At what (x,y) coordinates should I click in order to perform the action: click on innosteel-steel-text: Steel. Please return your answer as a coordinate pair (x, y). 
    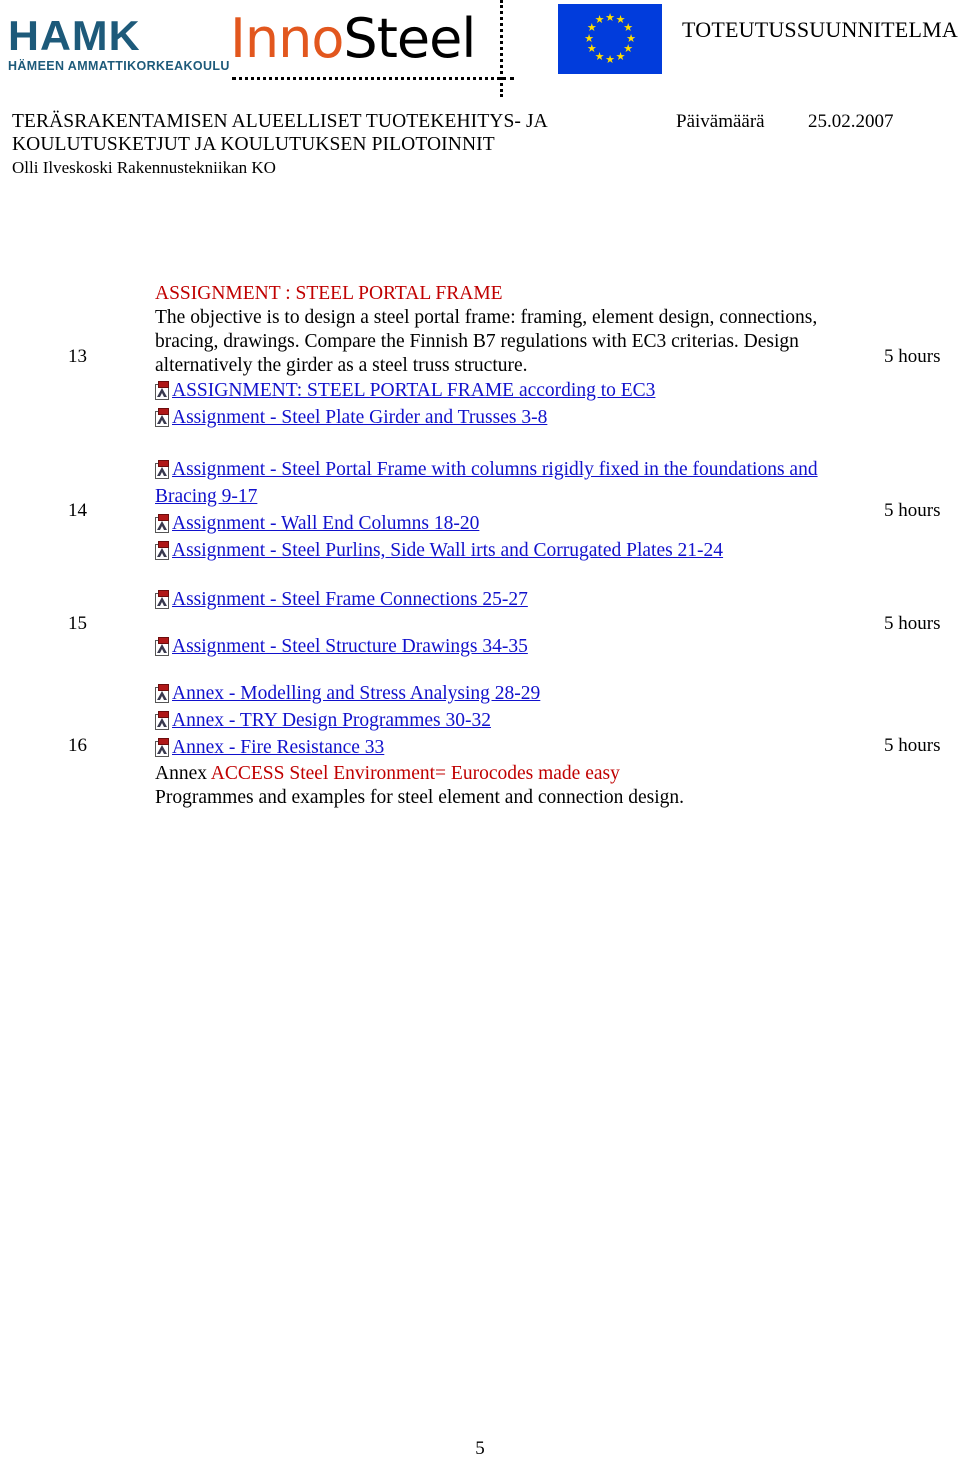
    Looking at the image, I should click on (409, 38).